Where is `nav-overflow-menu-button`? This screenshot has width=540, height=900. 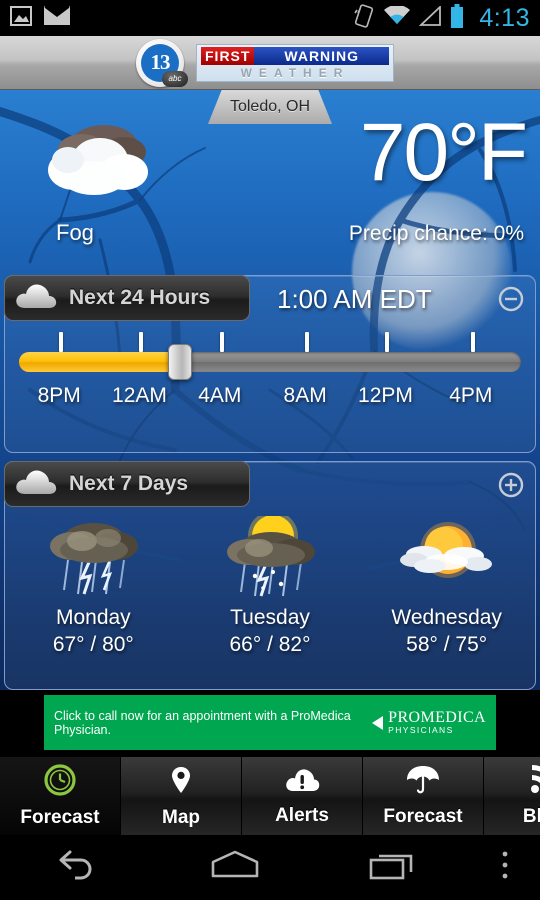 nav-overflow-menu-button is located at coordinates (505, 867).